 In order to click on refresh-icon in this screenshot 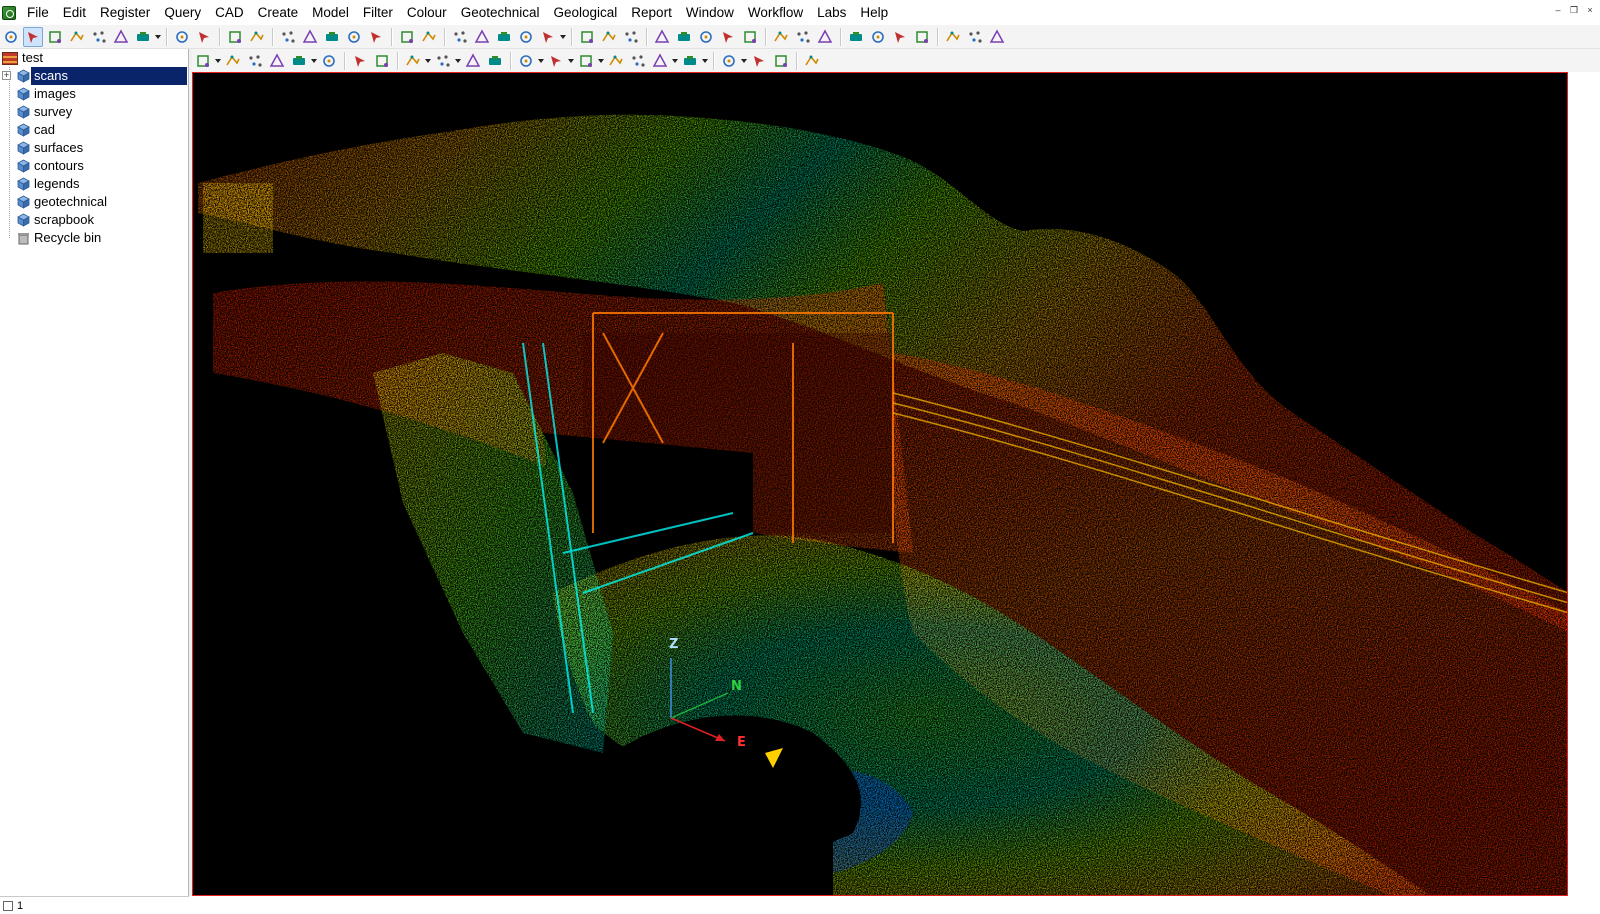, I will do `click(609, 37)`.